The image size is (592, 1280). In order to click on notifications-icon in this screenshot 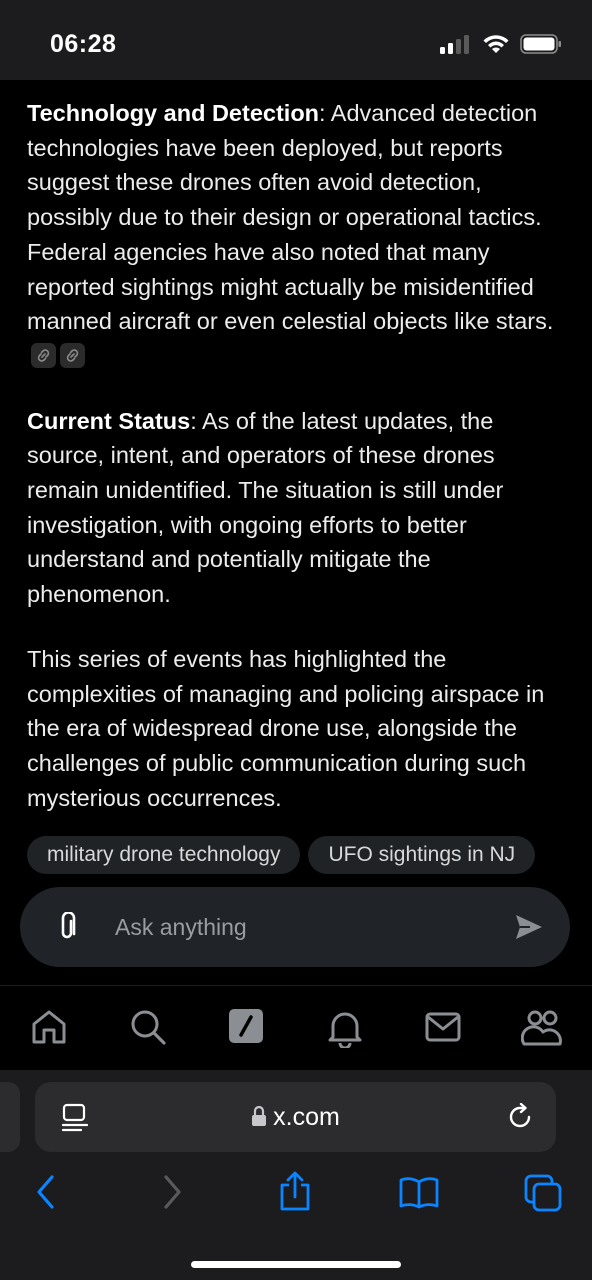, I will do `click(345, 1028)`.